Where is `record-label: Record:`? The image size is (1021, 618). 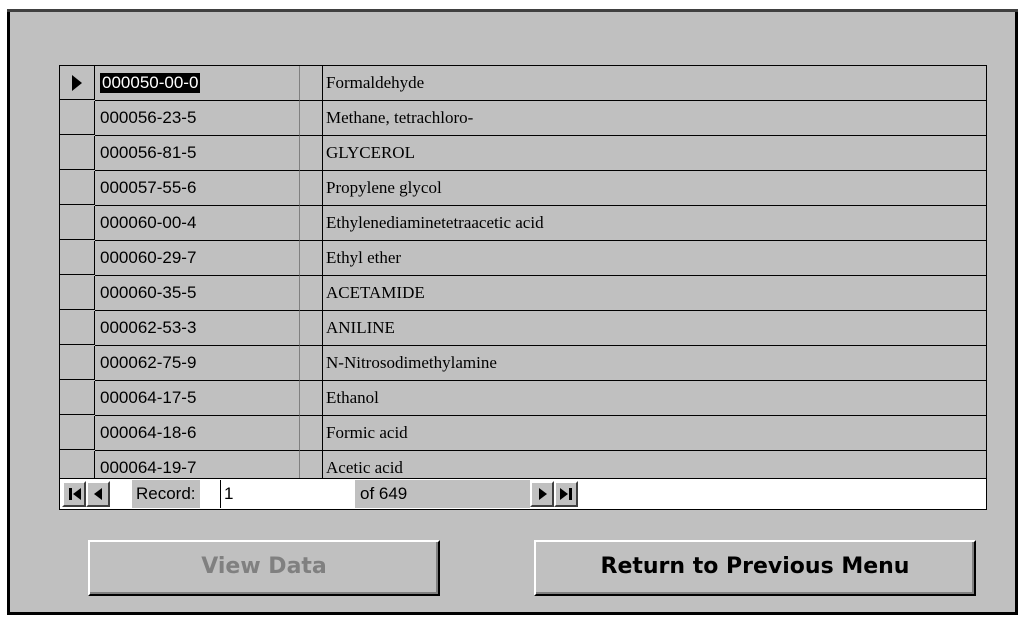
record-label: Record: is located at coordinates (166, 494).